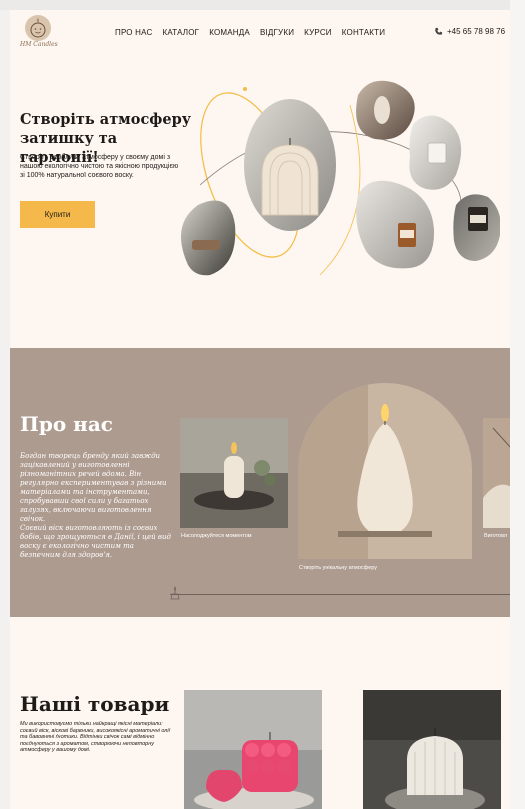 The image size is (525, 809). Describe the element at coordinates (216, 536) in the screenshot. I see `photo-caption-1: Насолоджуйтеся моментом` at that location.